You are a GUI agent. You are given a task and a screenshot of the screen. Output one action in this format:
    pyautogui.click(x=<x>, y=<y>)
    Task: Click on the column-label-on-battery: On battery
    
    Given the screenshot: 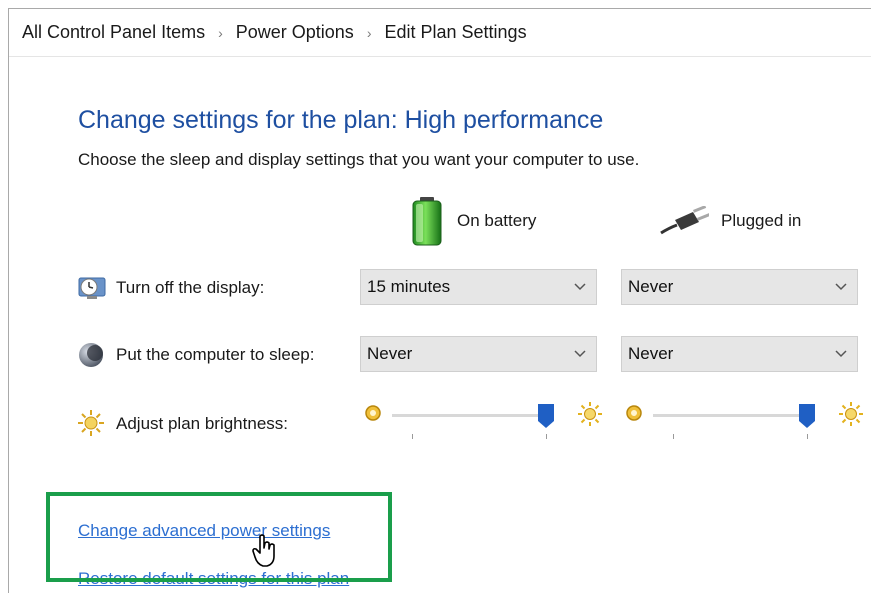 What is the action you would take?
    pyautogui.click(x=497, y=220)
    